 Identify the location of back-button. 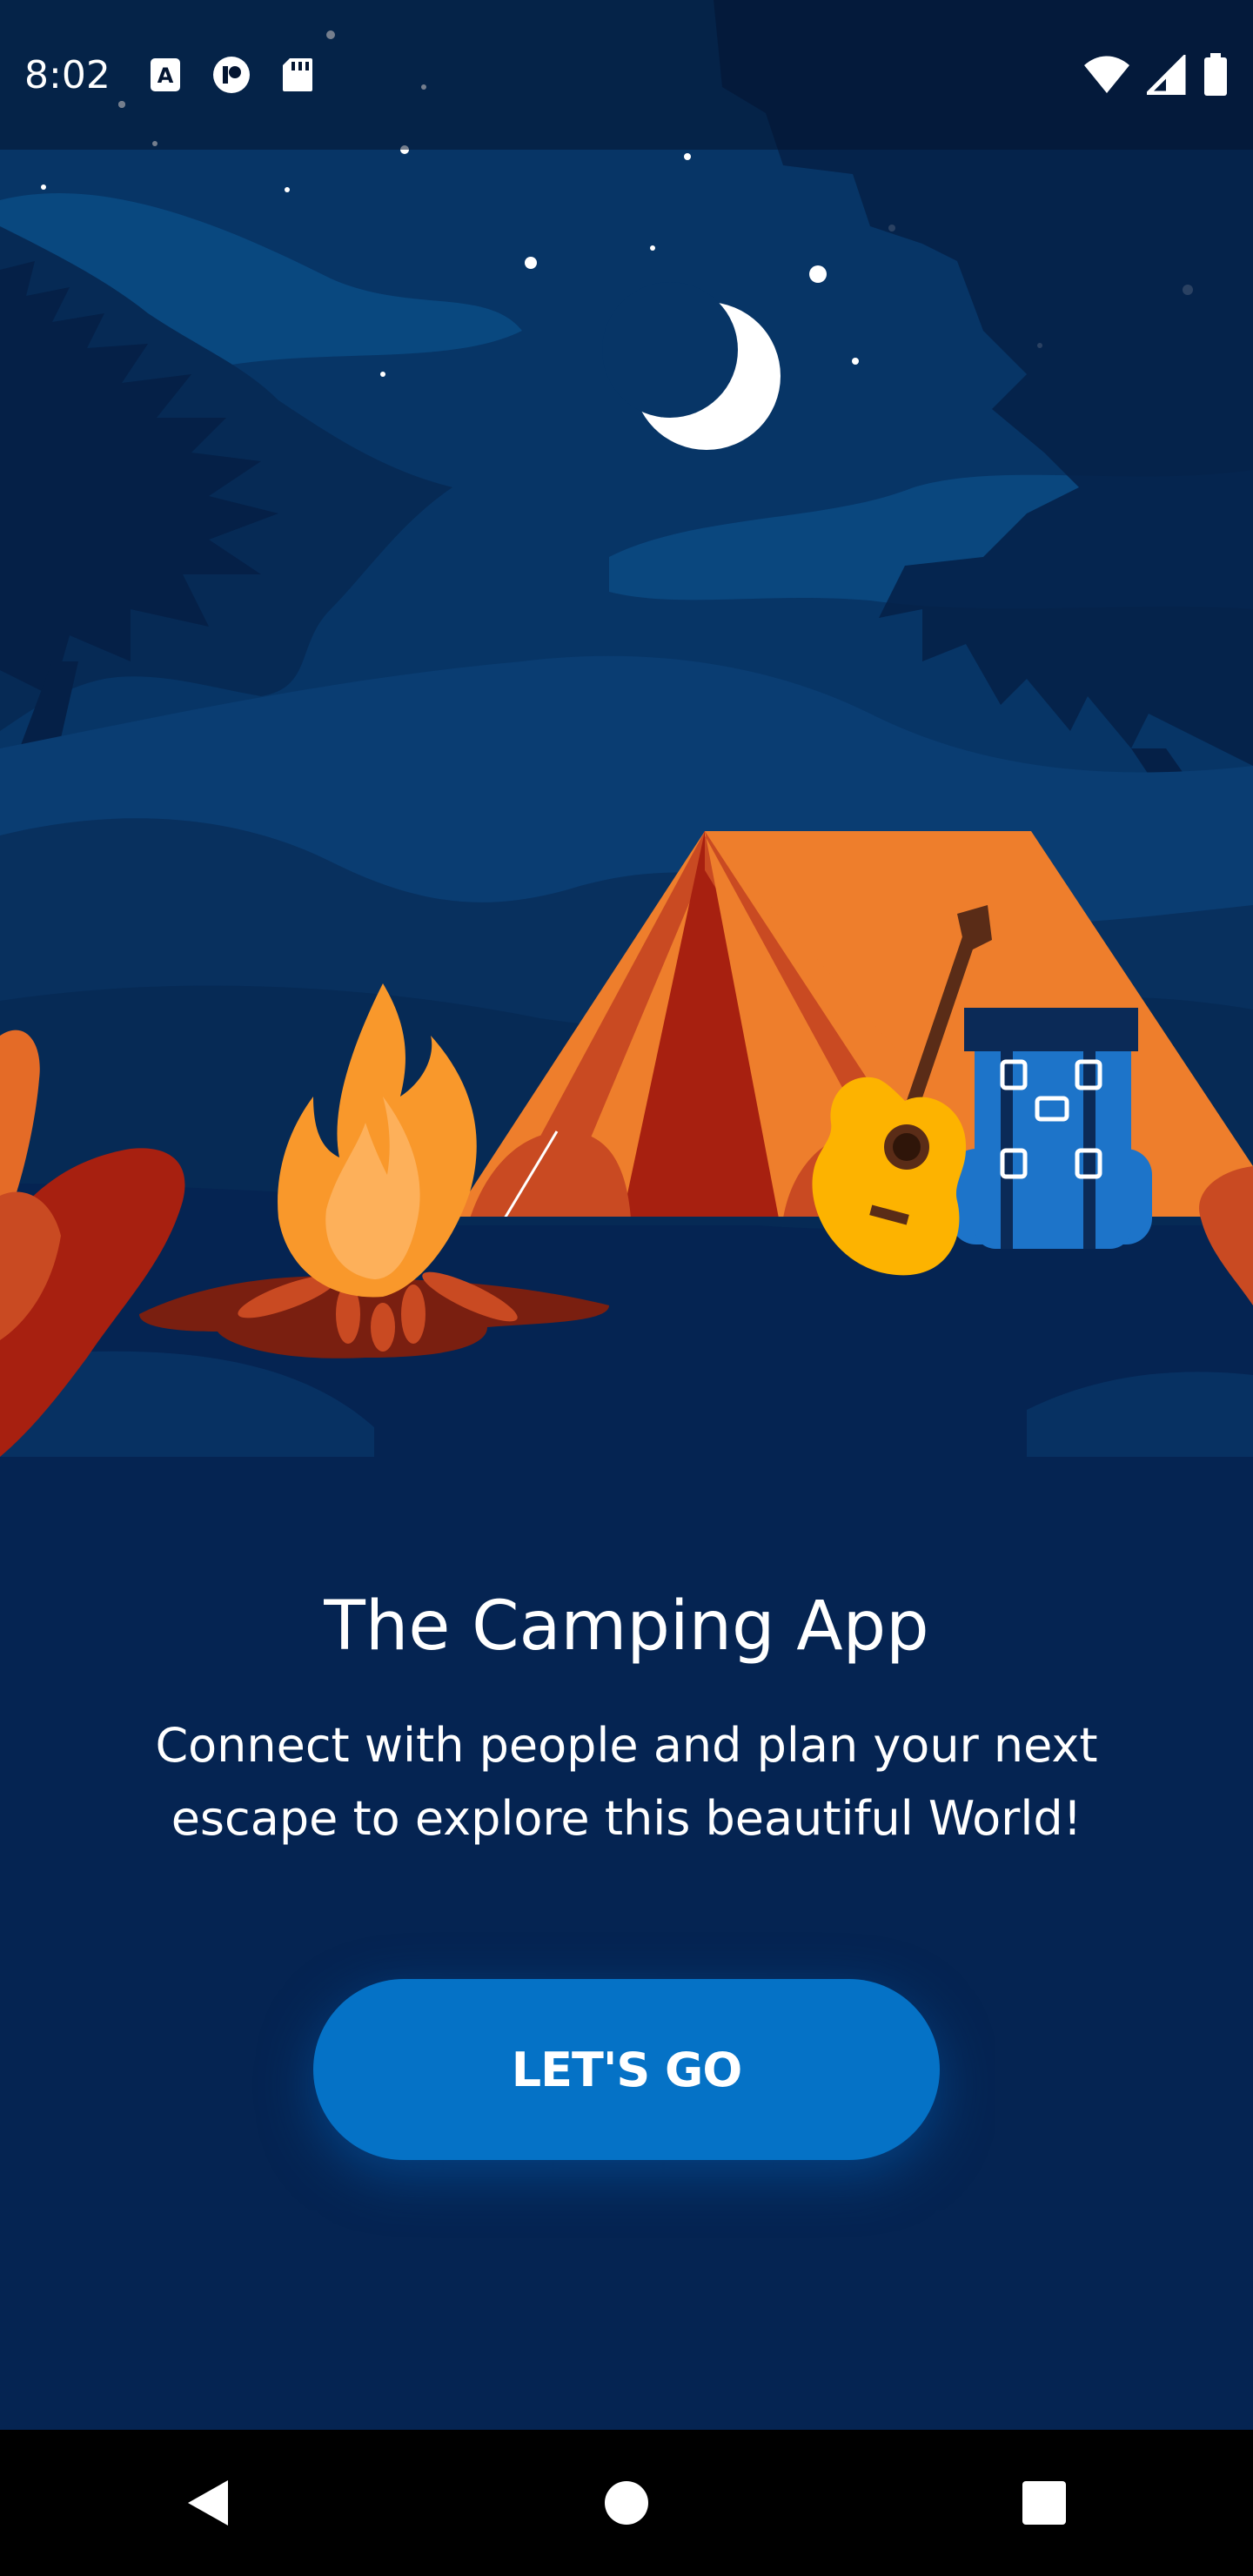
(209, 2503).